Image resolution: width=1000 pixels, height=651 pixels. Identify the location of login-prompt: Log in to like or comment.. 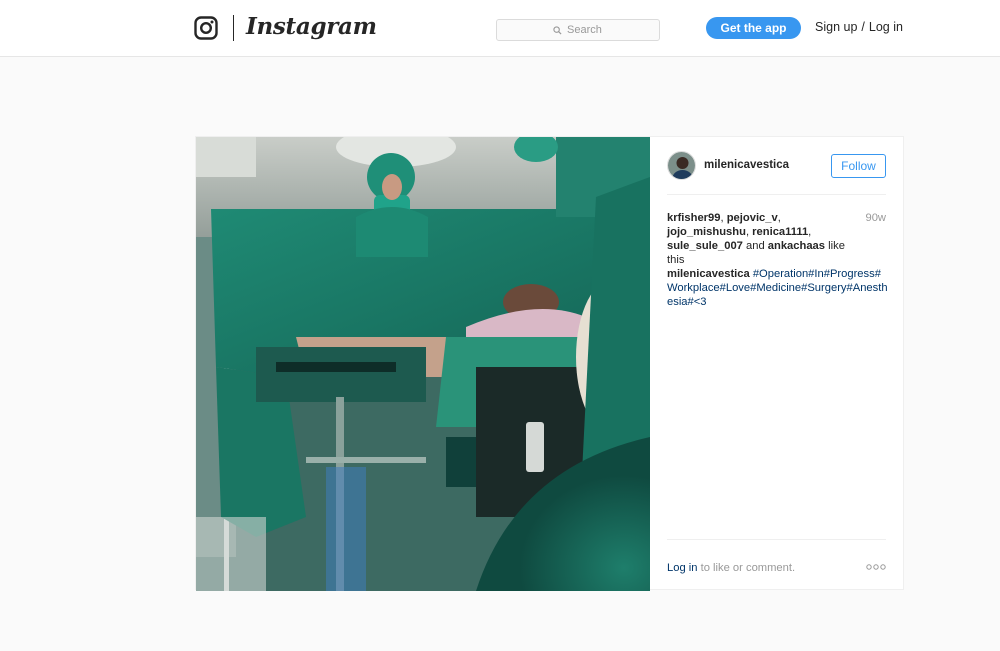
(731, 568).